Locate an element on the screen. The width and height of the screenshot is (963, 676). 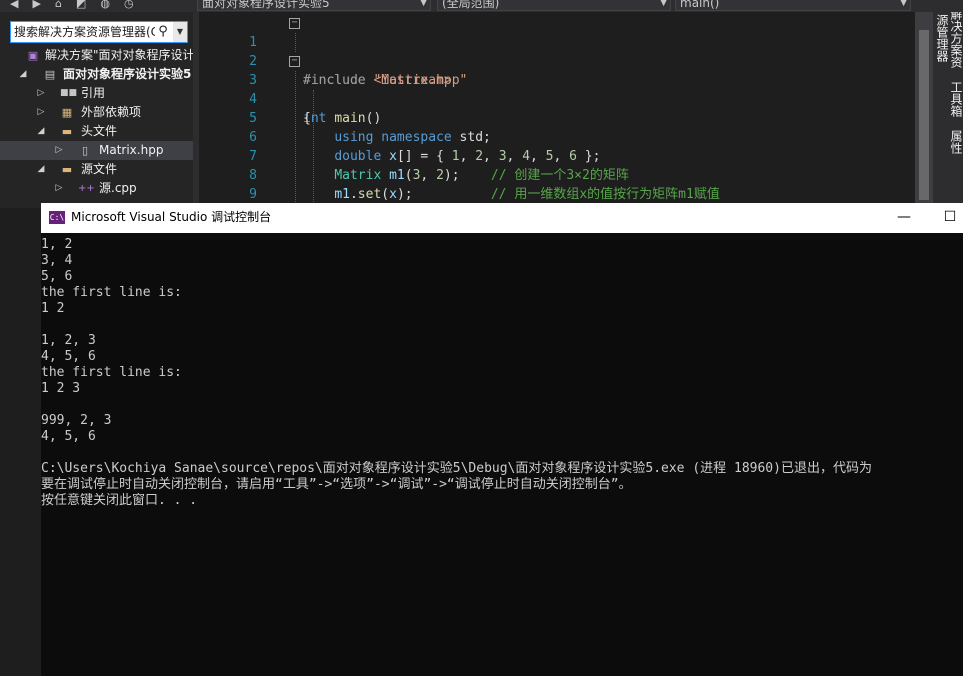
tab-properties: 属性 is located at coordinates (948, 142).